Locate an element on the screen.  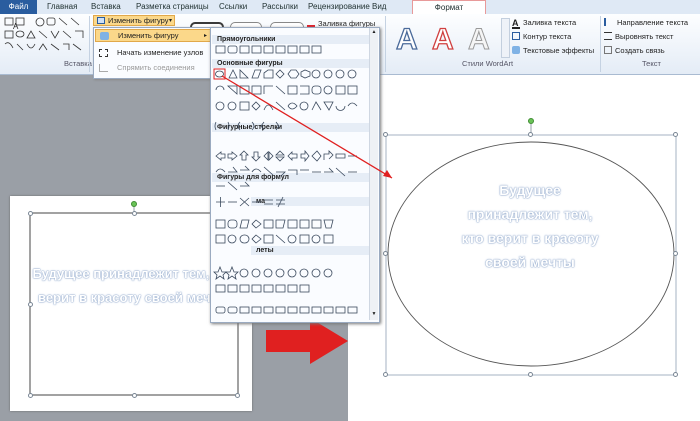
change-shape-button: Изменить фигуру ▾ is located at coordinates (134, 20).